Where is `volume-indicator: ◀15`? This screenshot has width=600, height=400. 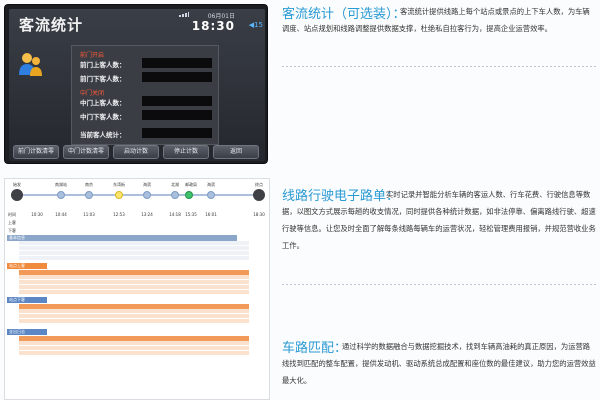 volume-indicator: ◀15 is located at coordinates (256, 25).